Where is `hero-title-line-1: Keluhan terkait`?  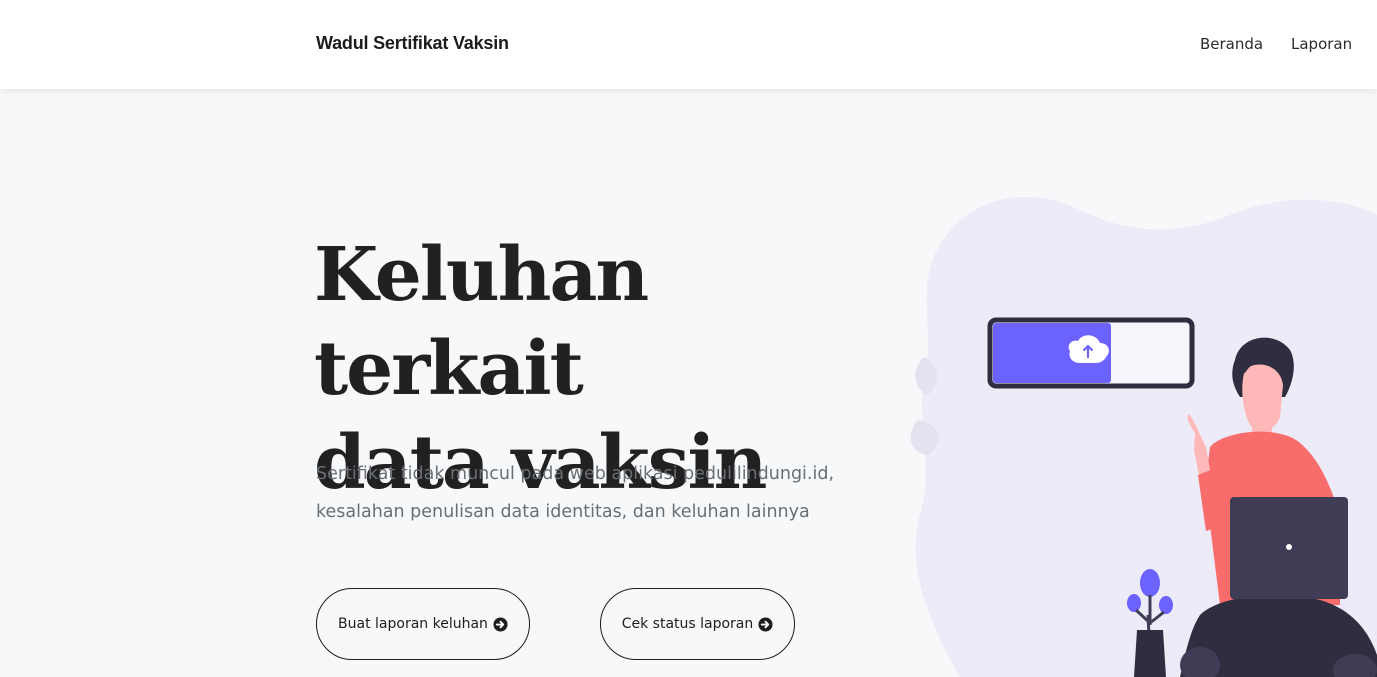 hero-title-line-1: Keluhan terkait is located at coordinates (481, 322).